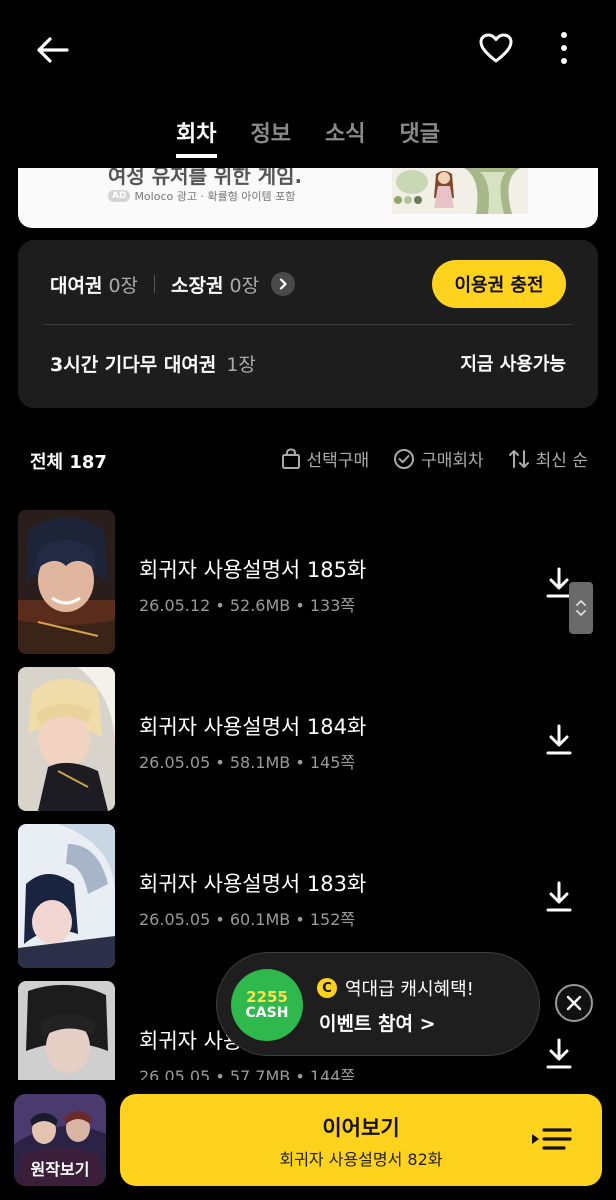 The height and width of the screenshot is (1200, 616). What do you see at coordinates (404, 458) in the screenshot?
I see `check-circle-icon` at bounding box center [404, 458].